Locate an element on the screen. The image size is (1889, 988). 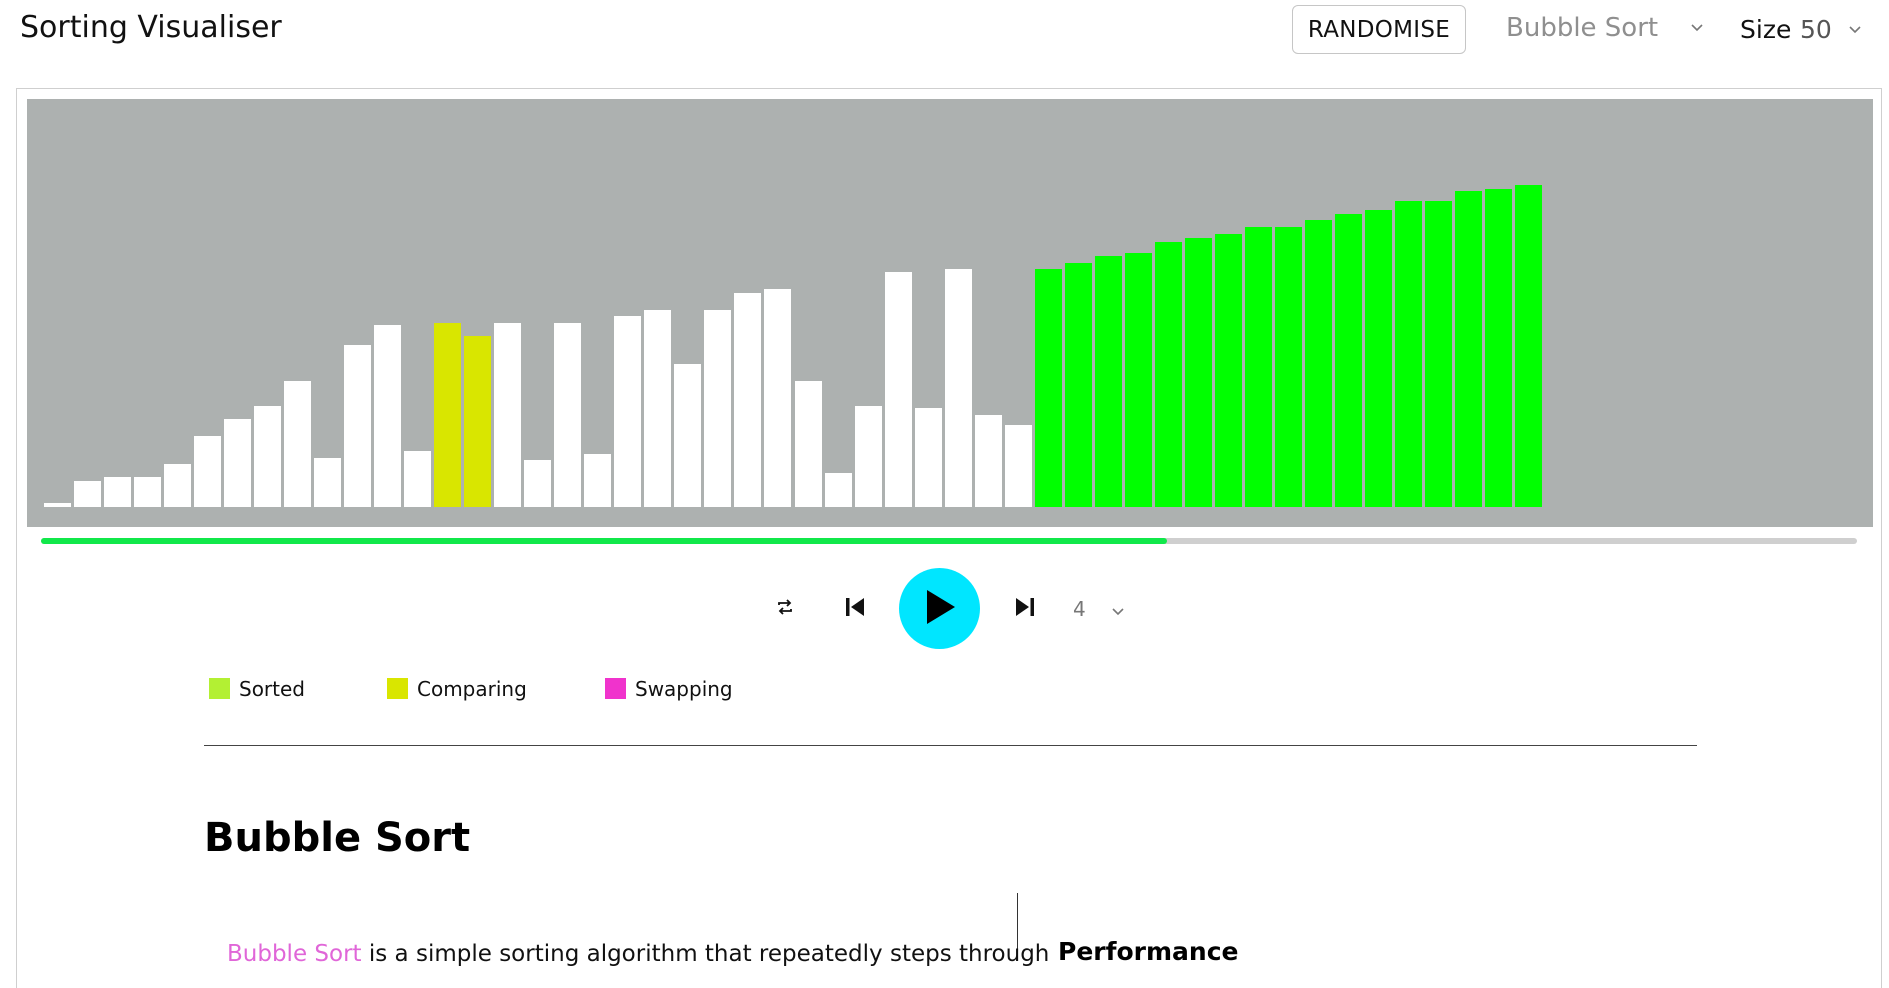
size-label: Size is located at coordinates (1766, 29).